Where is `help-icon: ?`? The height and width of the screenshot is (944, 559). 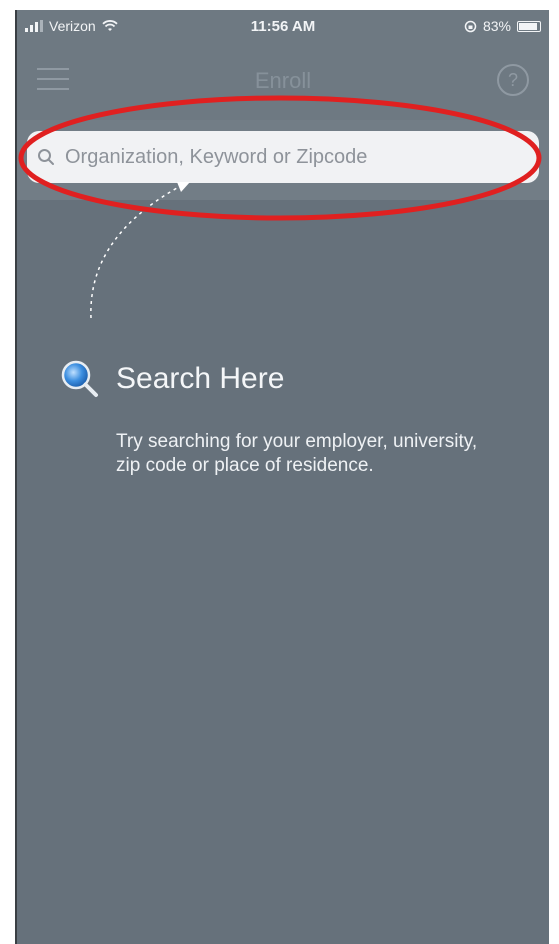
help-icon: ? is located at coordinates (513, 80).